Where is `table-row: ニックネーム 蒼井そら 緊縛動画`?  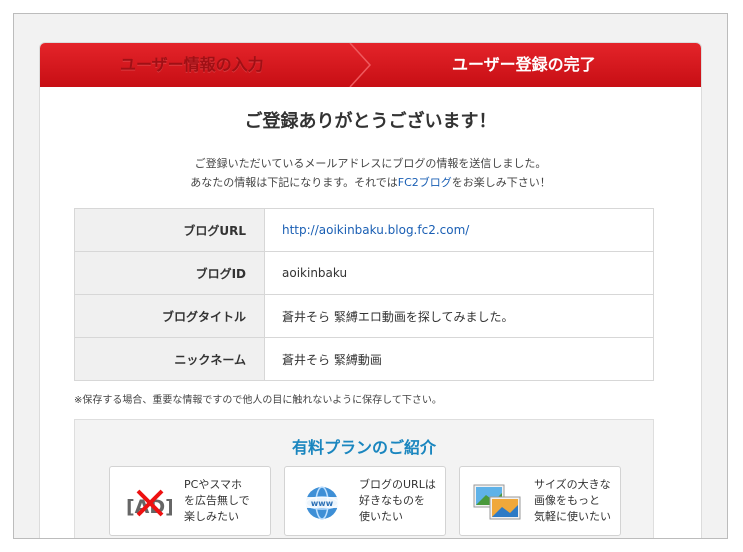 table-row: ニックネーム 蒼井そら 緊縛動画 is located at coordinates (364, 359).